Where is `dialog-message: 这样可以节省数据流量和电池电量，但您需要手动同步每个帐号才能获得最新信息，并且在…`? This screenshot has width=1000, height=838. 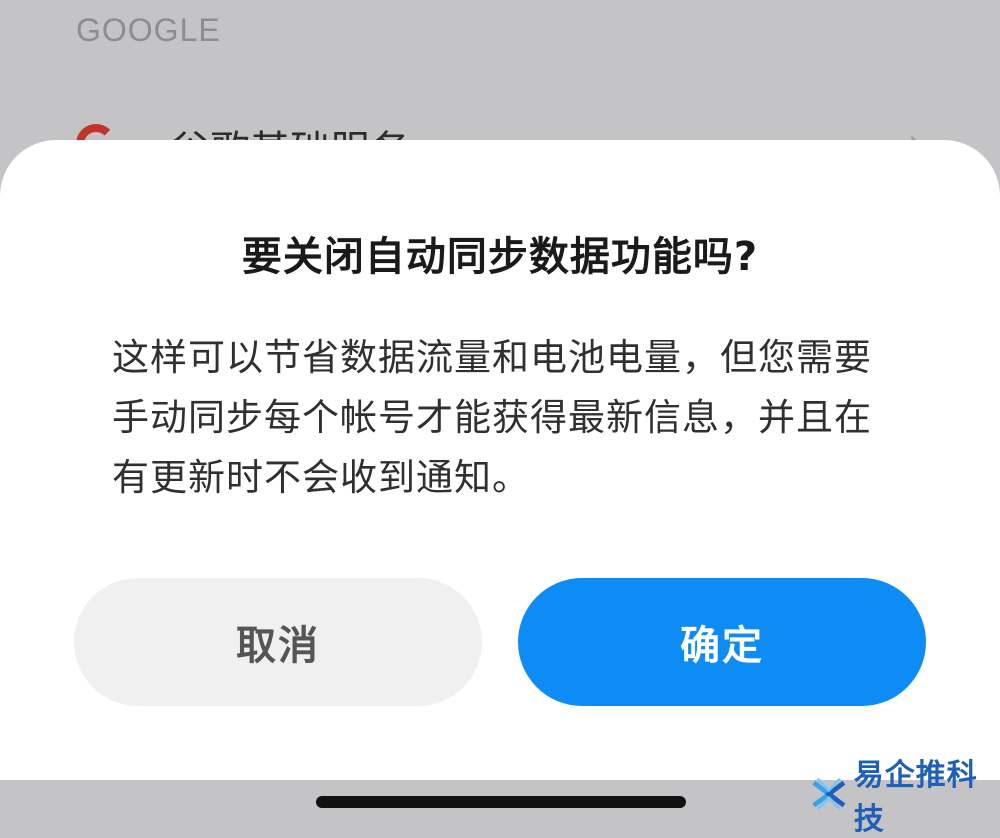 dialog-message: 这样可以节省数据流量和电池电量，但您需要手动同步每个帐号才能获得最新信息，并且在… is located at coordinates (492, 417).